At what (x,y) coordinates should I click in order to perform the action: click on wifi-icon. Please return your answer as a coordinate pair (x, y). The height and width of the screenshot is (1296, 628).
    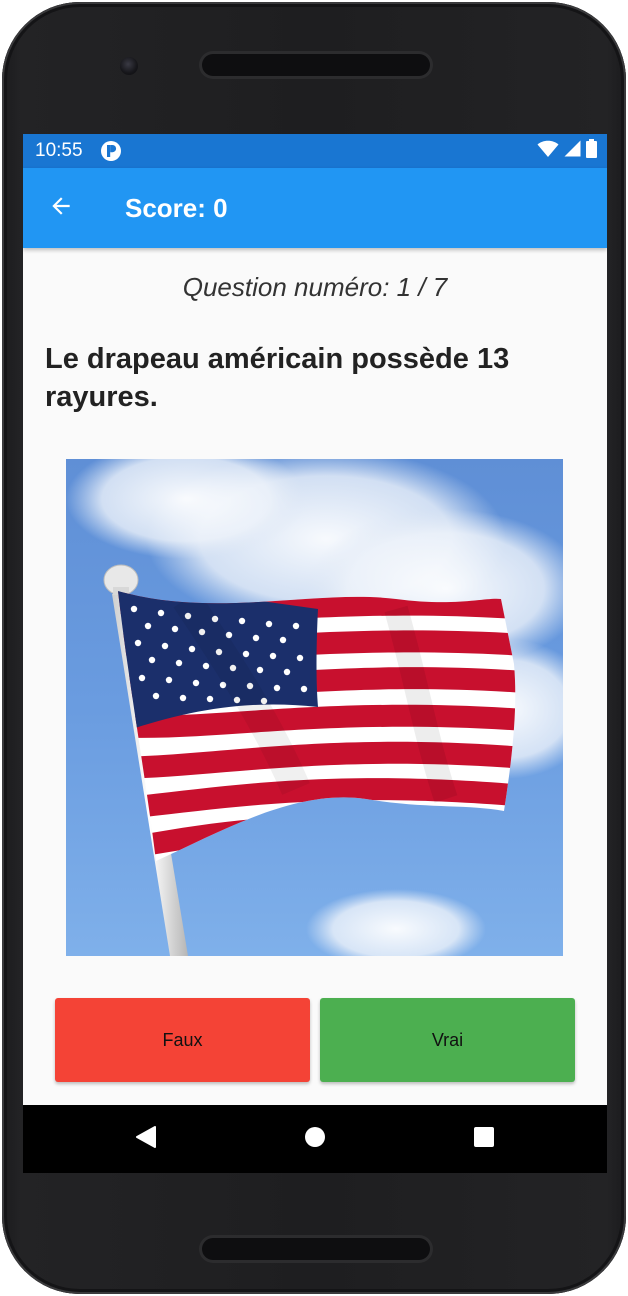
    Looking at the image, I should click on (548, 151).